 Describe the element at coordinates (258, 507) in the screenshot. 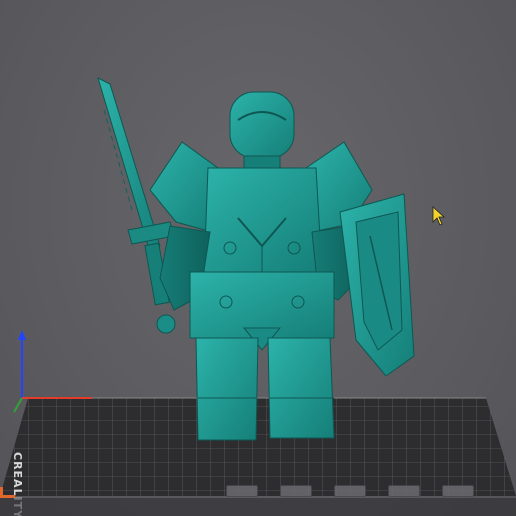

I see `bottom-status-bar` at that location.